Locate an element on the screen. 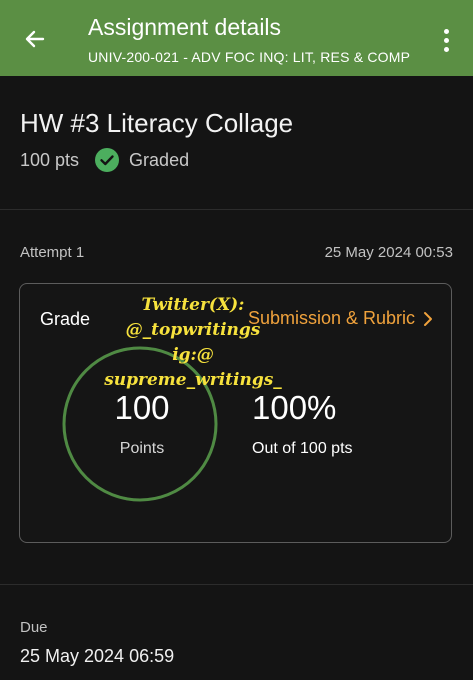  submission-rubric-link: Submission & Rubric is located at coordinates (340, 318).